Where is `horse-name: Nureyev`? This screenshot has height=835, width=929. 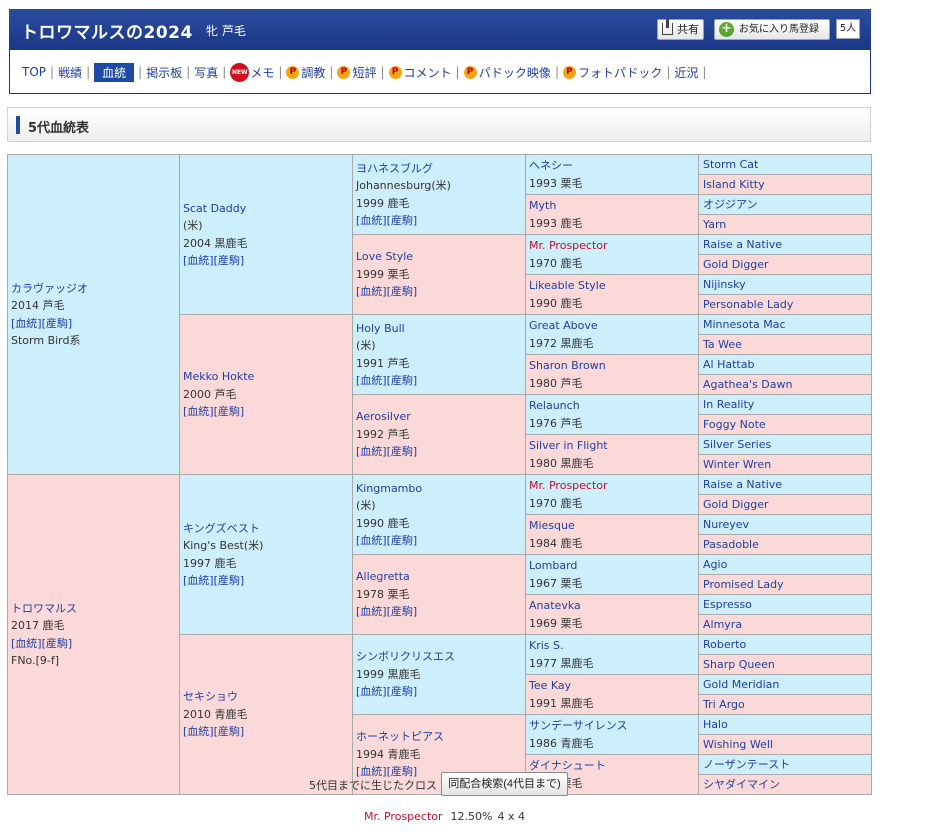 horse-name: Nureyev is located at coordinates (726, 524).